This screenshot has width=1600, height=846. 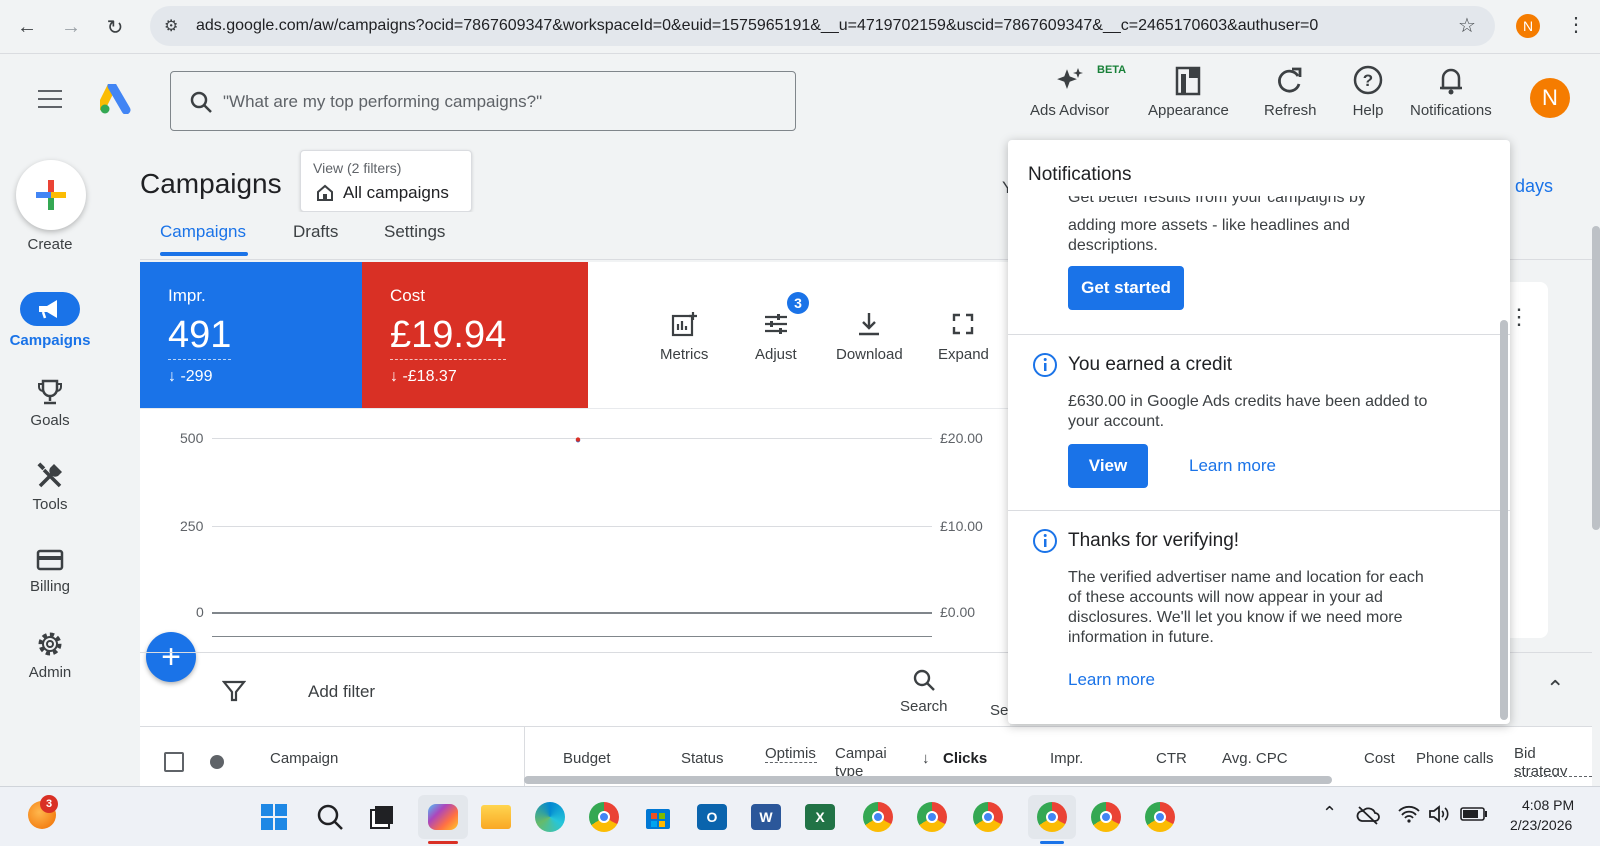 What do you see at coordinates (1379, 758) in the screenshot?
I see `column-header-cost: Cost` at bounding box center [1379, 758].